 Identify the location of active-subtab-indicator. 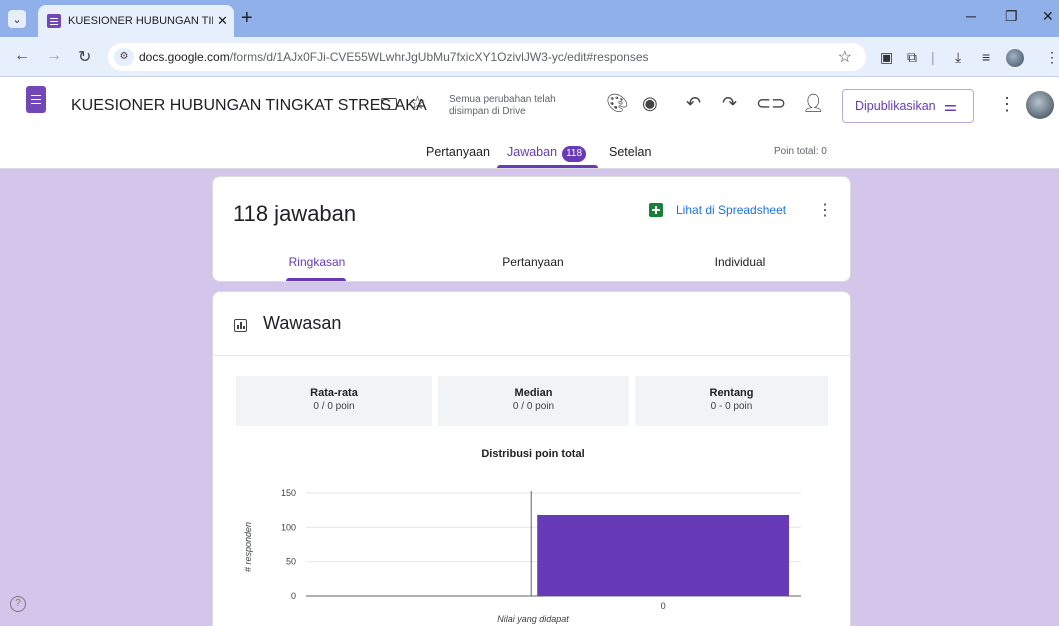
(316, 279).